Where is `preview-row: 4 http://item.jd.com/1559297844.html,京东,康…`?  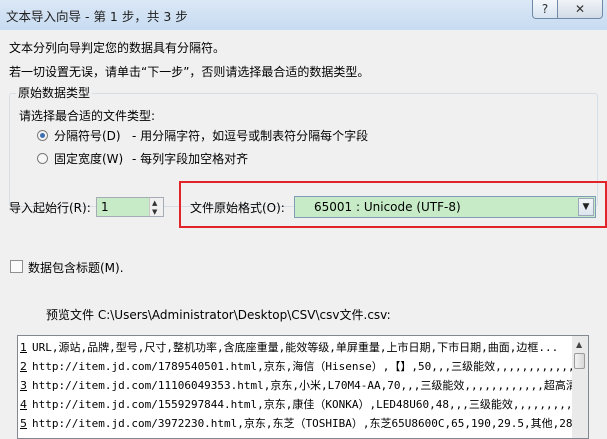 preview-row: 4 http://item.jd.com/1559297844.html,京东,康… is located at coordinates (302, 405).